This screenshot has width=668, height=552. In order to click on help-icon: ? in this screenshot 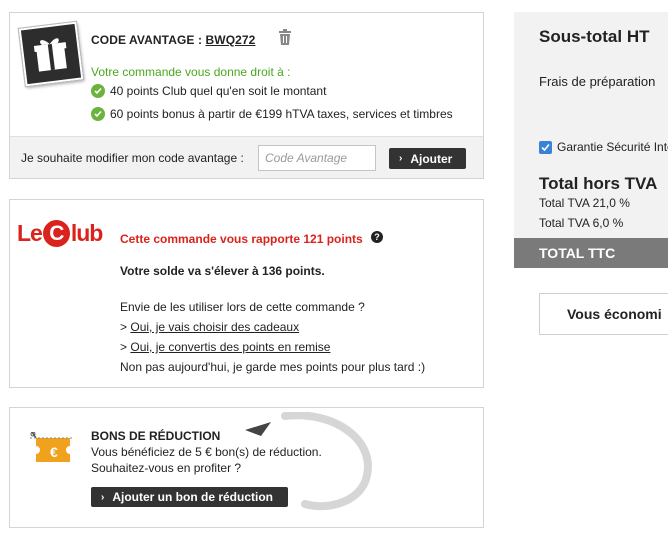, I will do `click(377, 237)`.